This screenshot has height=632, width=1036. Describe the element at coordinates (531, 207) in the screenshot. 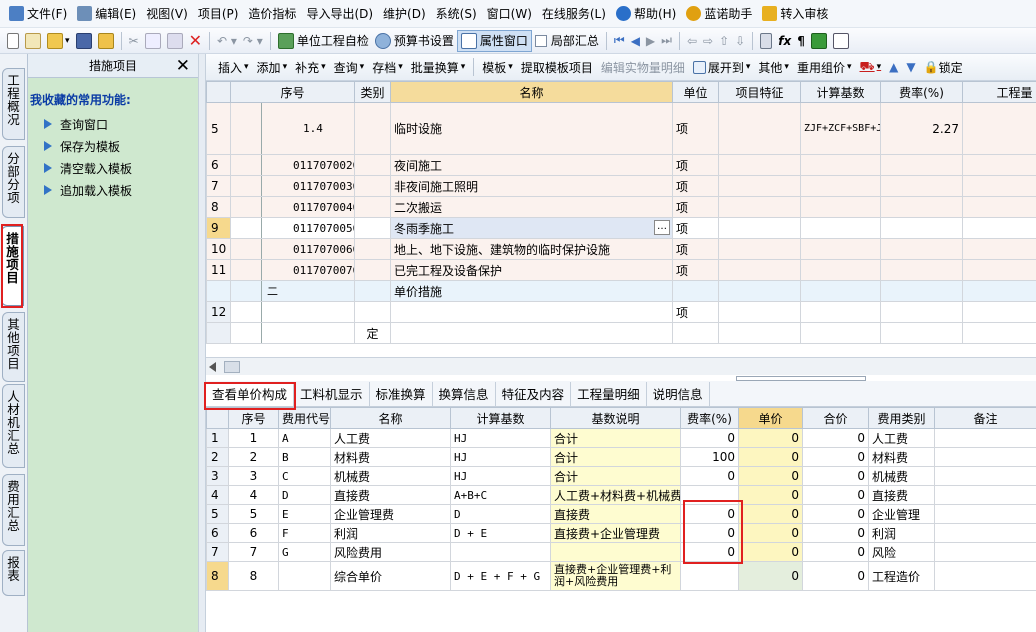

I see `cell-name: 二次搬运` at that location.